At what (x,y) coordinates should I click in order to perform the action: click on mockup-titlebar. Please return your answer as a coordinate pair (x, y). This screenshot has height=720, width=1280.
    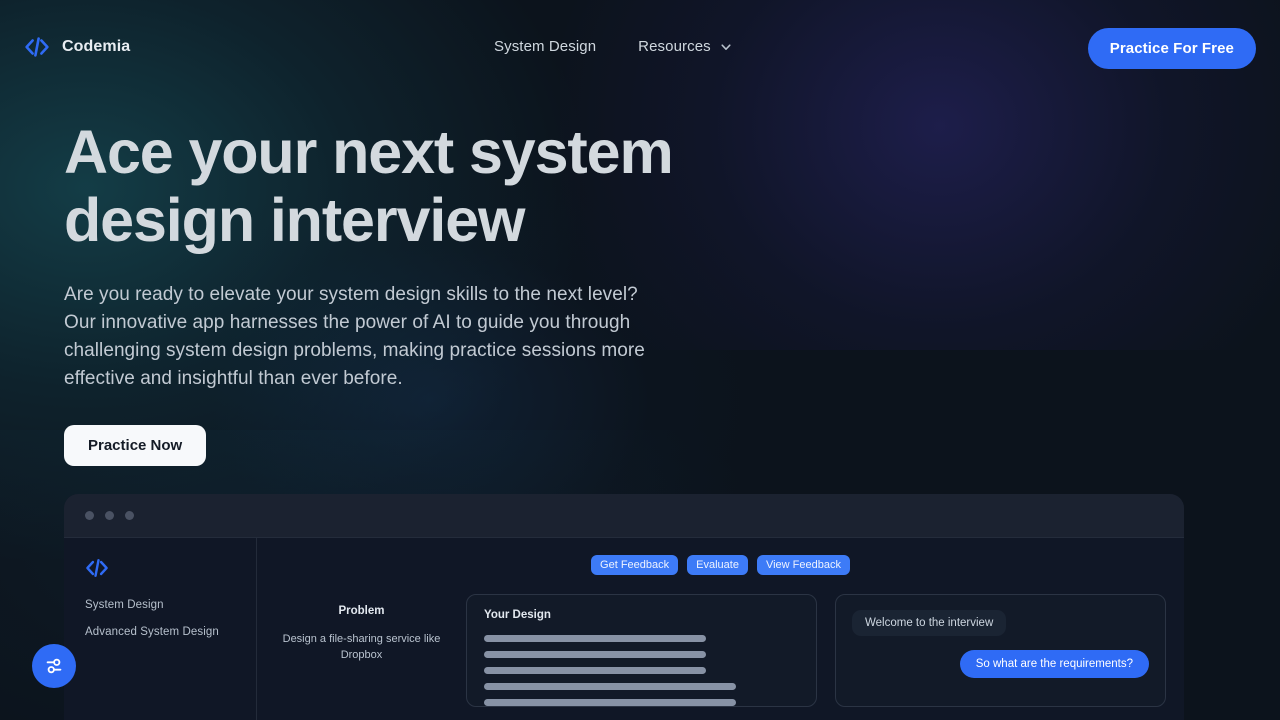
    Looking at the image, I should click on (624, 516).